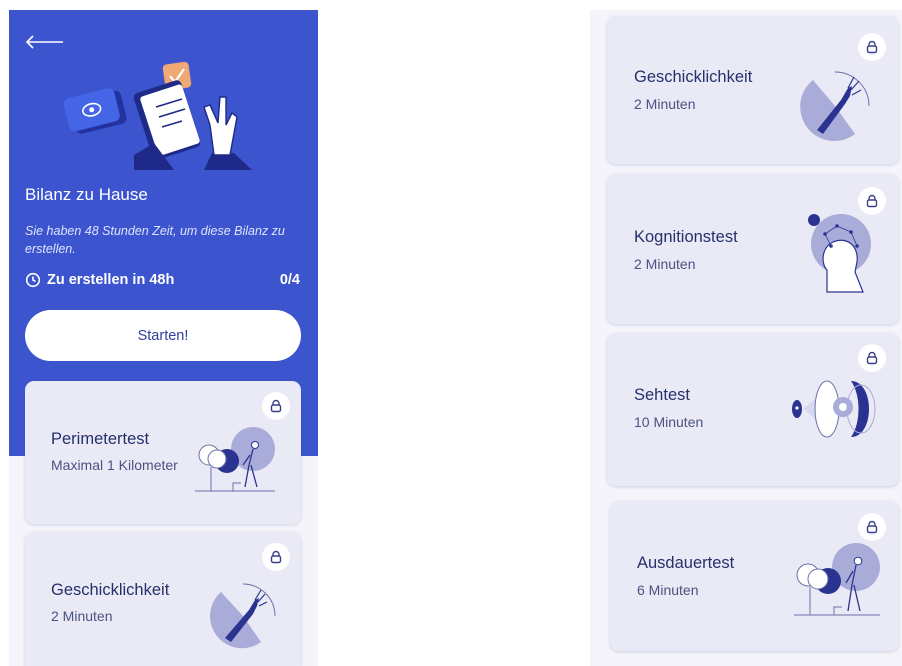  What do you see at coordinates (839, 253) in the screenshot?
I see `head-constellation-illustration` at bounding box center [839, 253].